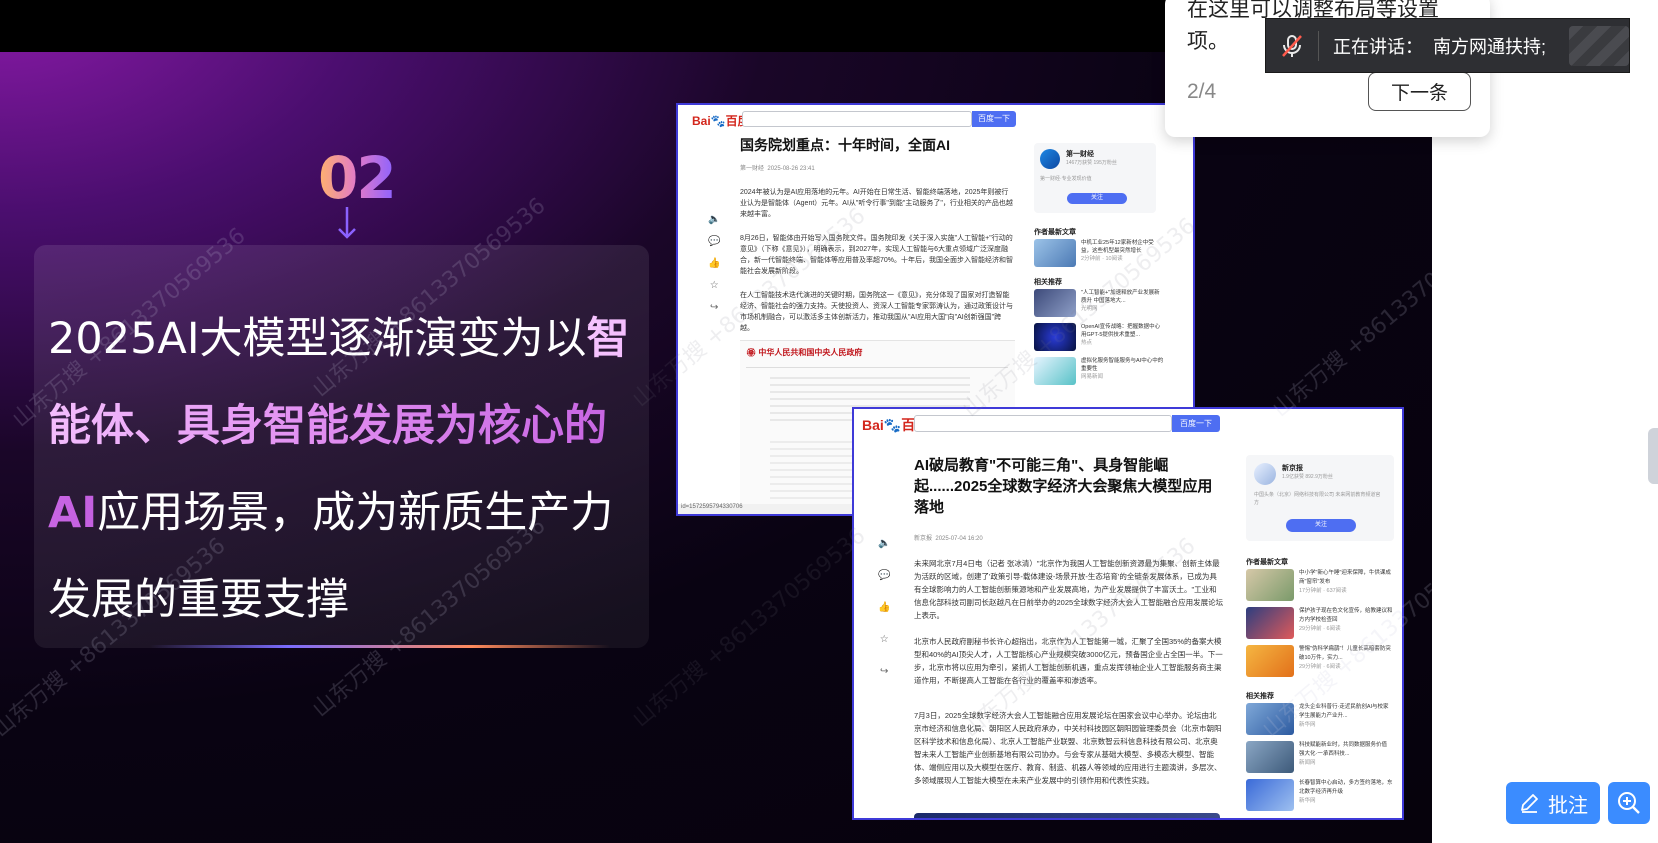 Image resolution: width=1658 pixels, height=843 pixels. I want to click on pen-icon, so click(1529, 803).